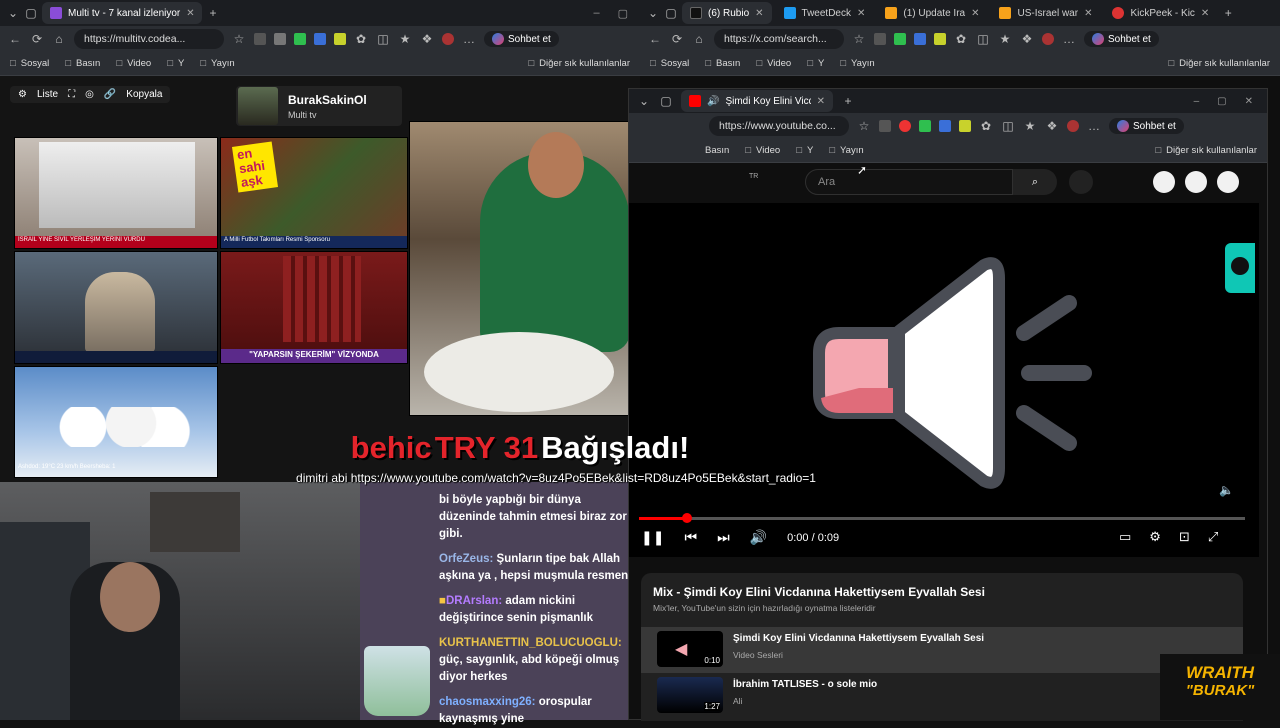 Image resolution: width=1280 pixels, height=728 pixels. I want to click on tab-youtube: 🔊 Şimdi Koy Elini Vicdanına Hak ✕, so click(757, 101).